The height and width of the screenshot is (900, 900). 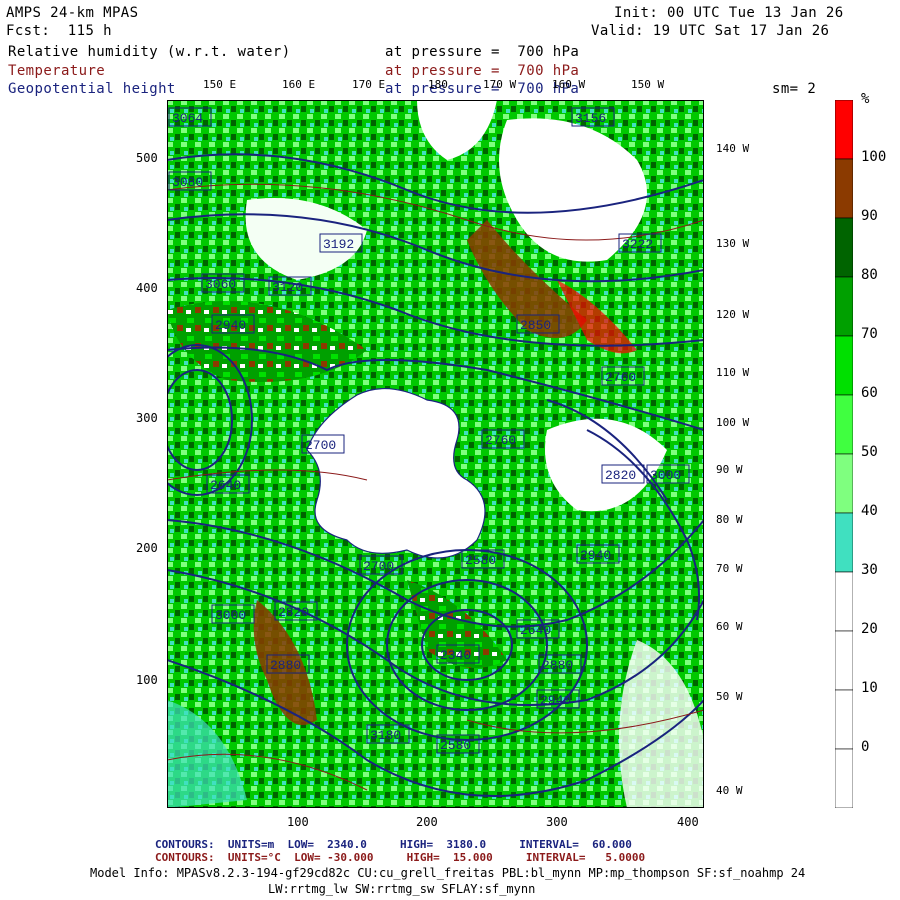 What do you see at coordinates (869, 570) in the screenshot?
I see `colorbar-tick-label: 30` at bounding box center [869, 570].